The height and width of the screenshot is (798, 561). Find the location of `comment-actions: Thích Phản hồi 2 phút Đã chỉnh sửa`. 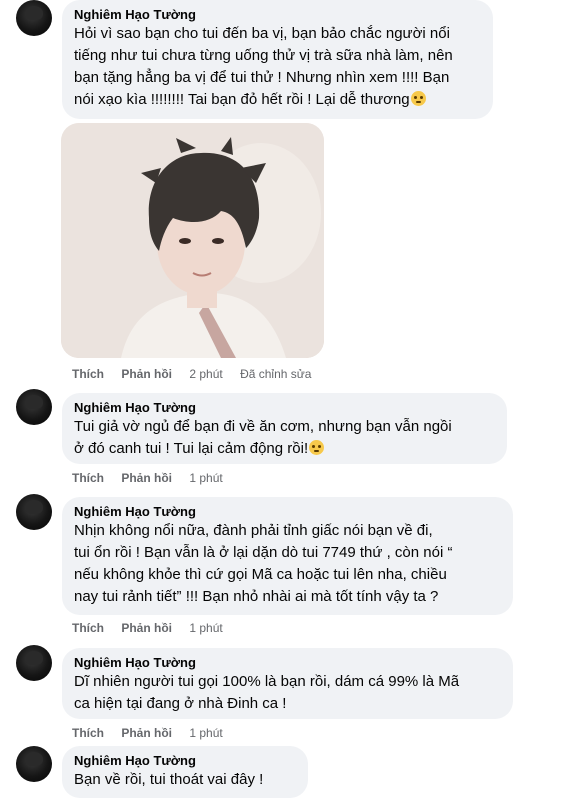

comment-actions: Thích Phản hồi 2 phút Đã chỉnh sửa is located at coordinates (198, 374).